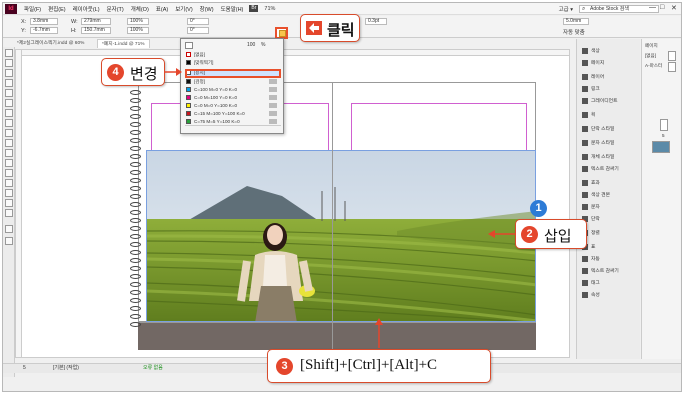  I want to click on panel-stroke: 획, so click(588, 114).